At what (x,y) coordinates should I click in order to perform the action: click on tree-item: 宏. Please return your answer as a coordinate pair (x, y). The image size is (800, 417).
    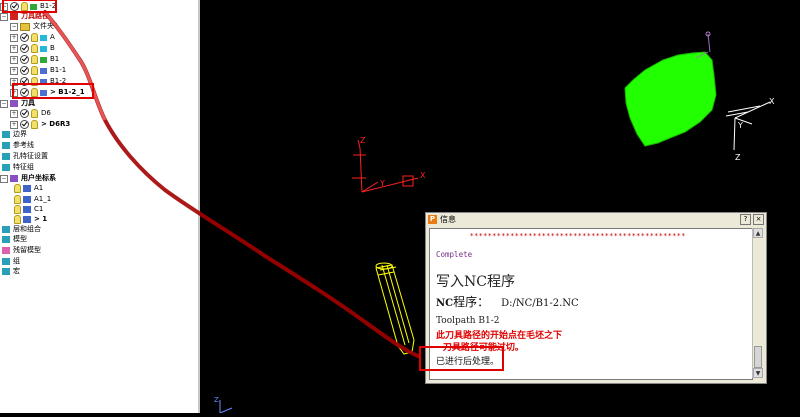
    Looking at the image, I should click on (10, 271).